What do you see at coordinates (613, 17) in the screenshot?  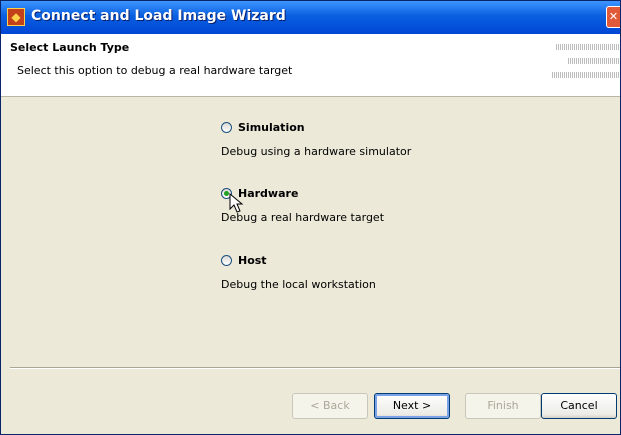 I see `close-button: ✕` at bounding box center [613, 17].